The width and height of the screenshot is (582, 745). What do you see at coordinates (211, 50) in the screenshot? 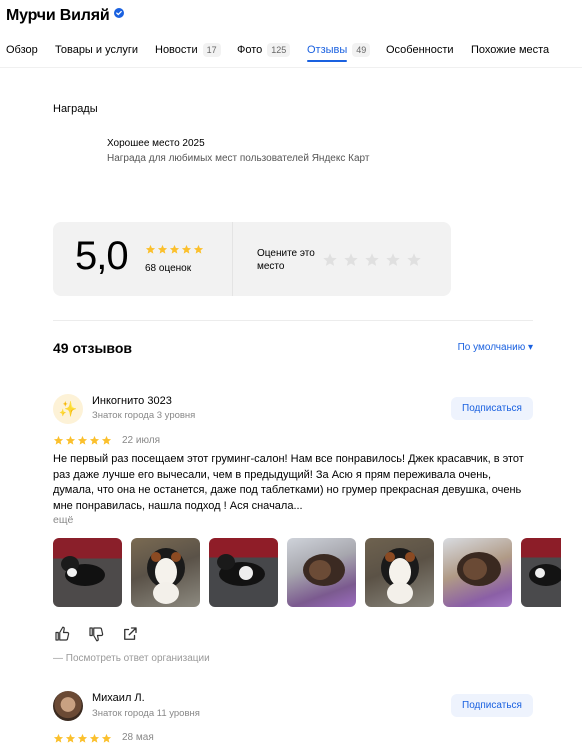
I see `tab-count: 17` at bounding box center [211, 50].